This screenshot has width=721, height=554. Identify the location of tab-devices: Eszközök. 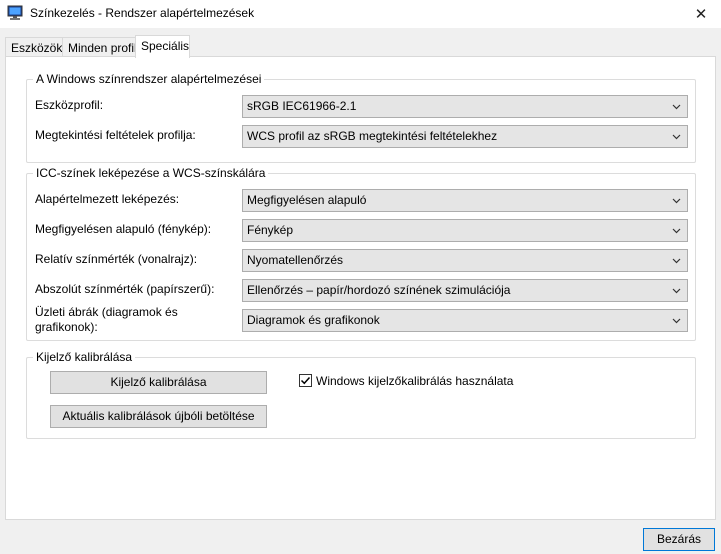
(34, 47).